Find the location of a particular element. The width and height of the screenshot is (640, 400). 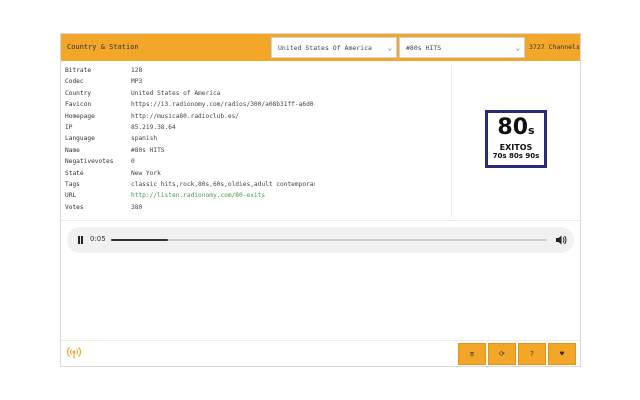

info-row: Negativevotes 0 is located at coordinates (255, 161).